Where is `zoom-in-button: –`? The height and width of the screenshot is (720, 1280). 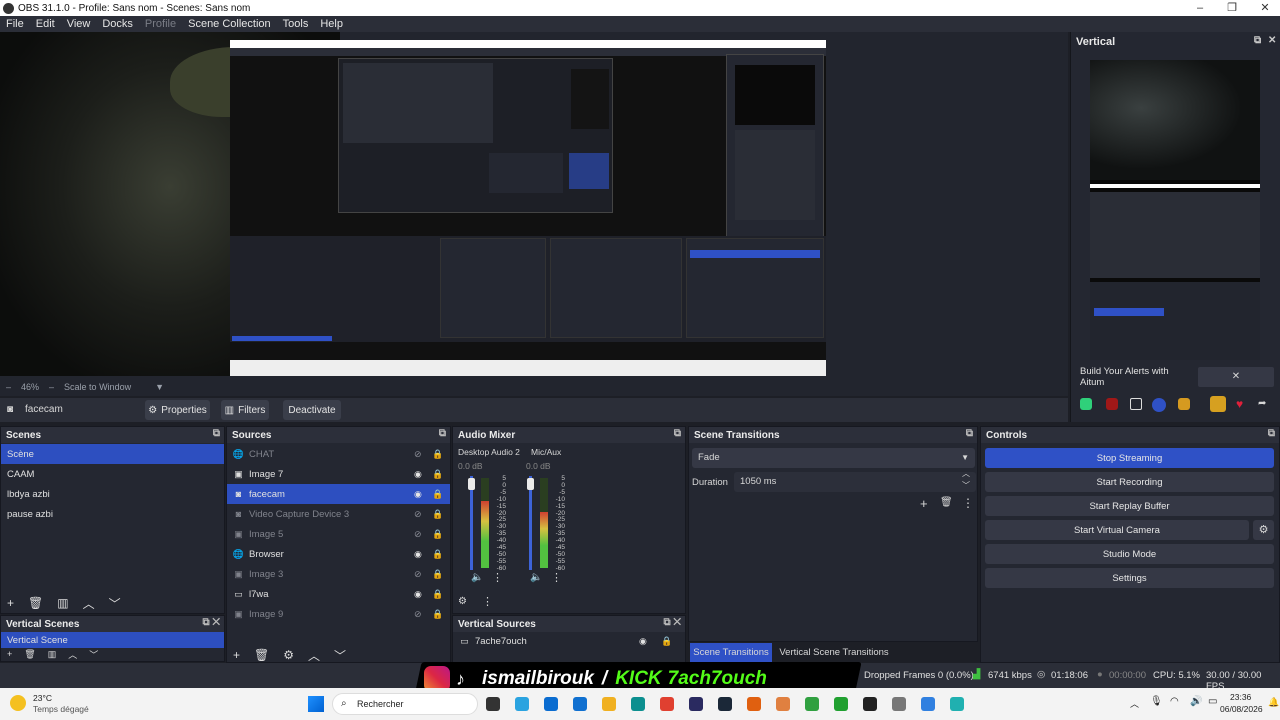
zoom-in-button: – is located at coordinates (51, 387).